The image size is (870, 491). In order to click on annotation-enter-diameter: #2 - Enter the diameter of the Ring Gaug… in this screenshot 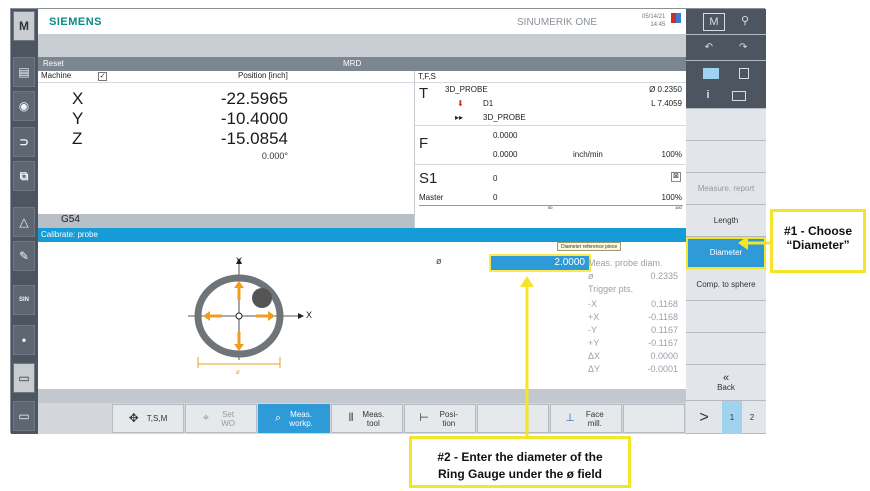, I will do `click(520, 462)`.